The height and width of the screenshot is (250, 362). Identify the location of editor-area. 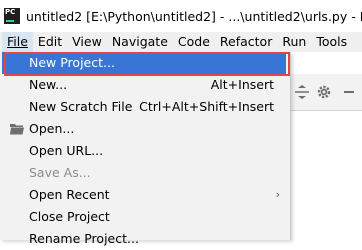
(326, 175).